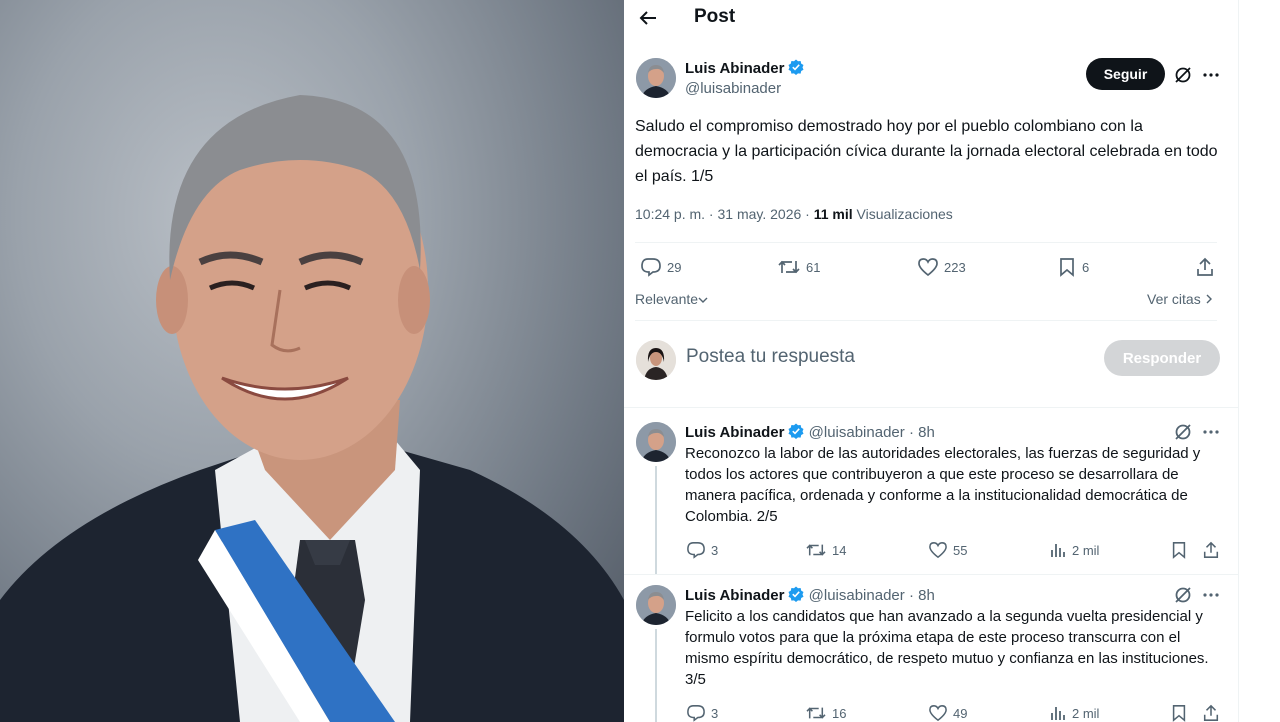 Image resolution: width=1280 pixels, height=722 pixels. I want to click on author-name-row: Luis Abinader, so click(744, 68).